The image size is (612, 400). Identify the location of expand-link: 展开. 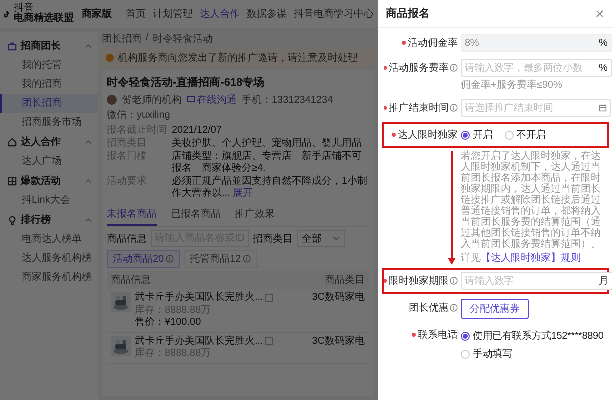
(243, 193).